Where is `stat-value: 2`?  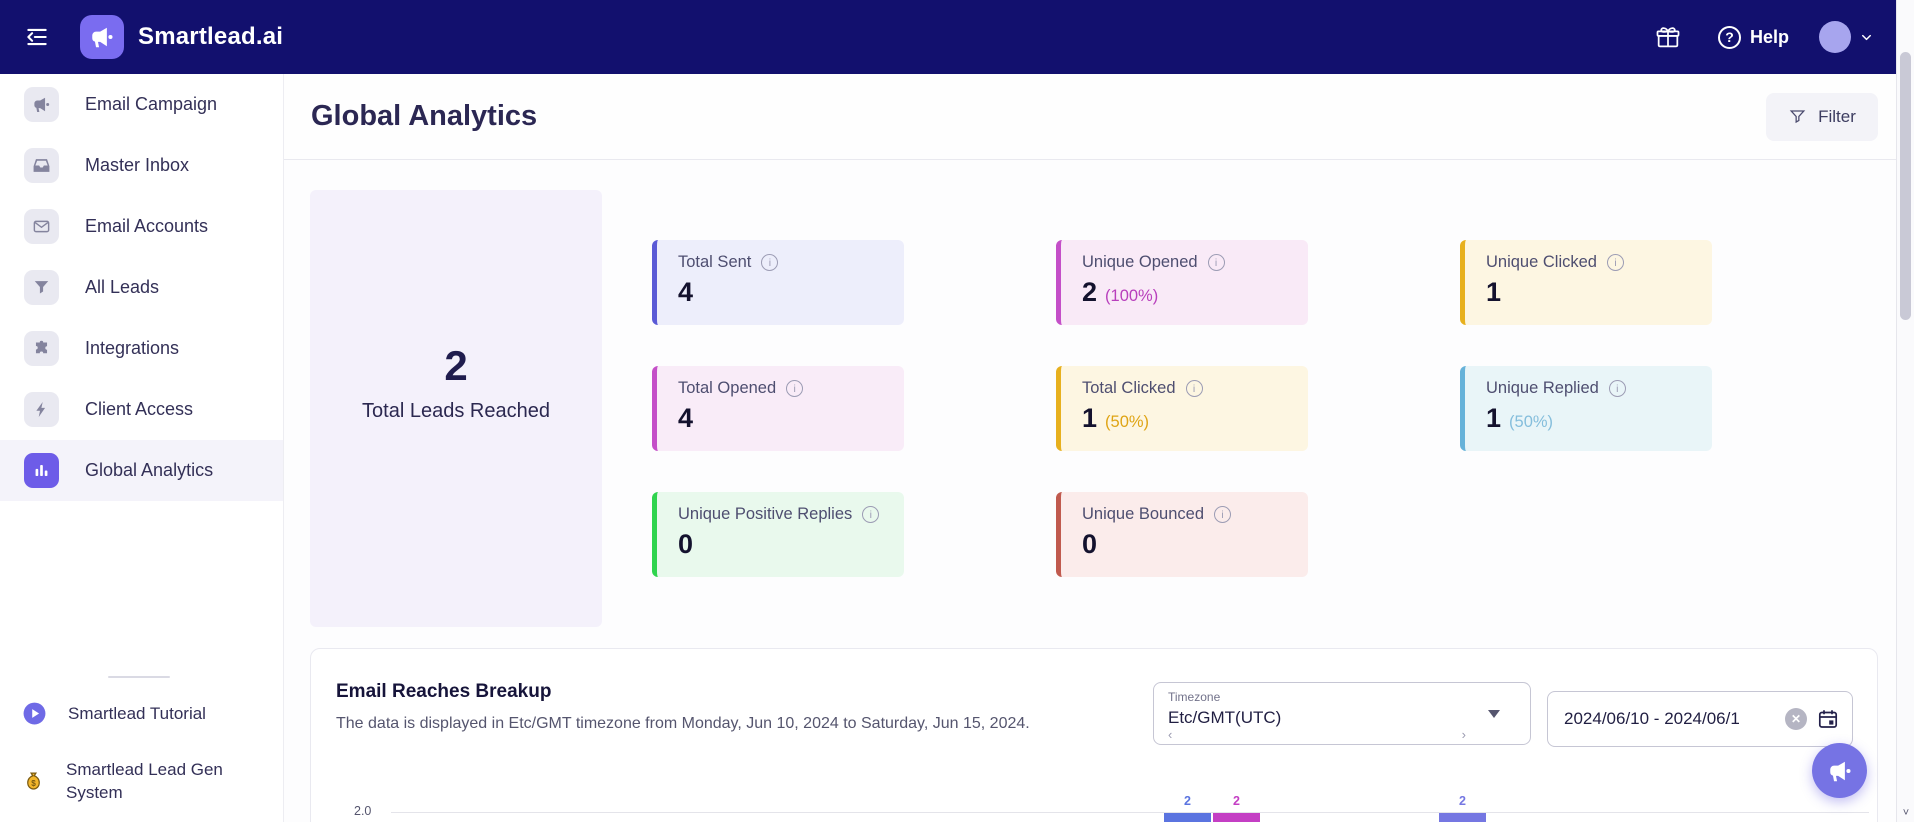
stat-value: 2 is located at coordinates (1090, 292).